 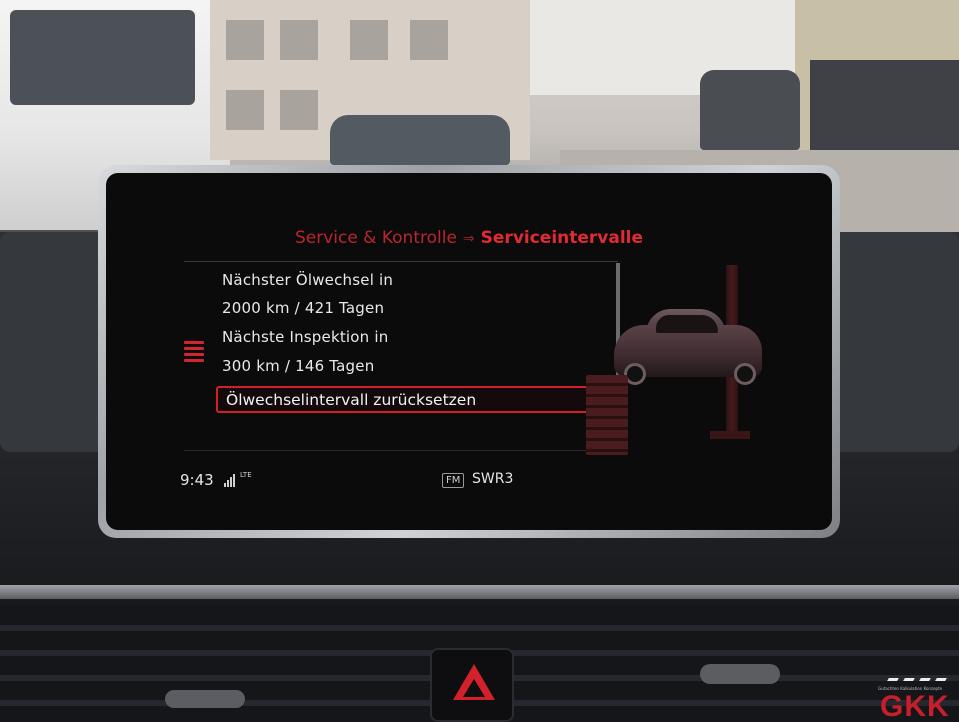 What do you see at coordinates (472, 685) in the screenshot?
I see `hazard-button` at bounding box center [472, 685].